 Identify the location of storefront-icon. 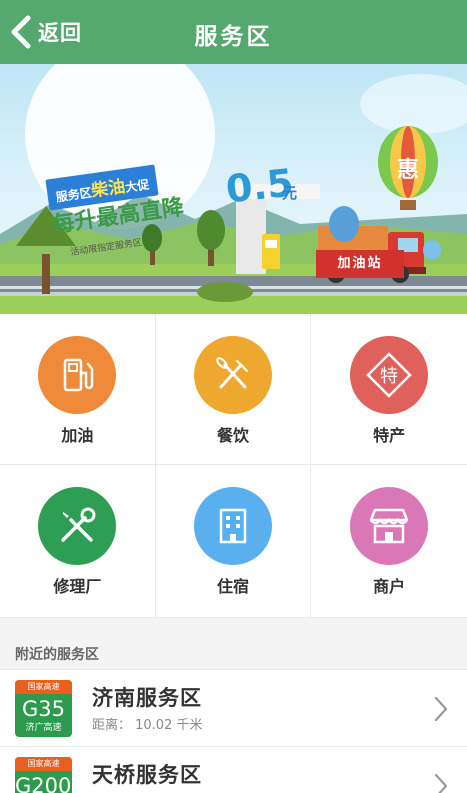
(389, 526).